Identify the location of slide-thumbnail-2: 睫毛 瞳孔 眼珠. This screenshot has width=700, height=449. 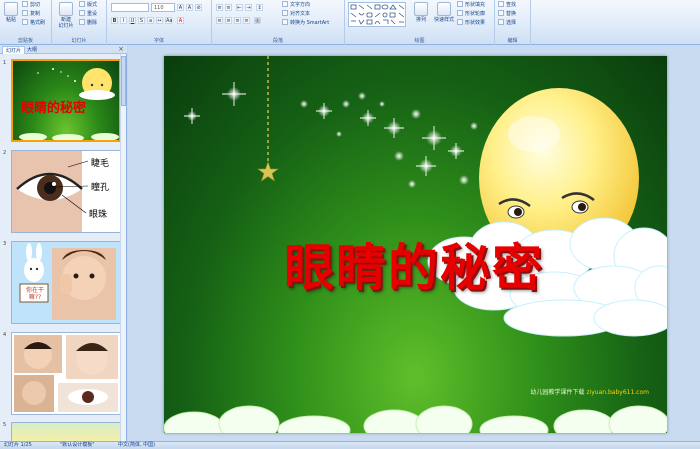
(66, 191).